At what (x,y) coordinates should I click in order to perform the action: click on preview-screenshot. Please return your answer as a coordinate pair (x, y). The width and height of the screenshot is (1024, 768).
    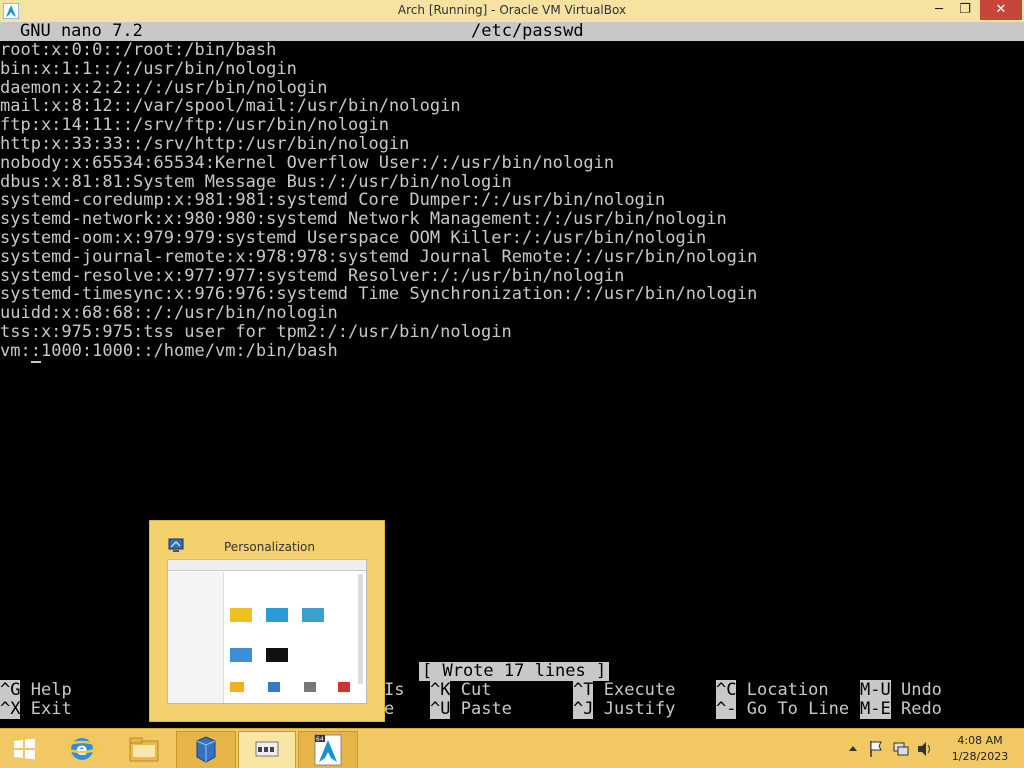
    Looking at the image, I should click on (267, 631).